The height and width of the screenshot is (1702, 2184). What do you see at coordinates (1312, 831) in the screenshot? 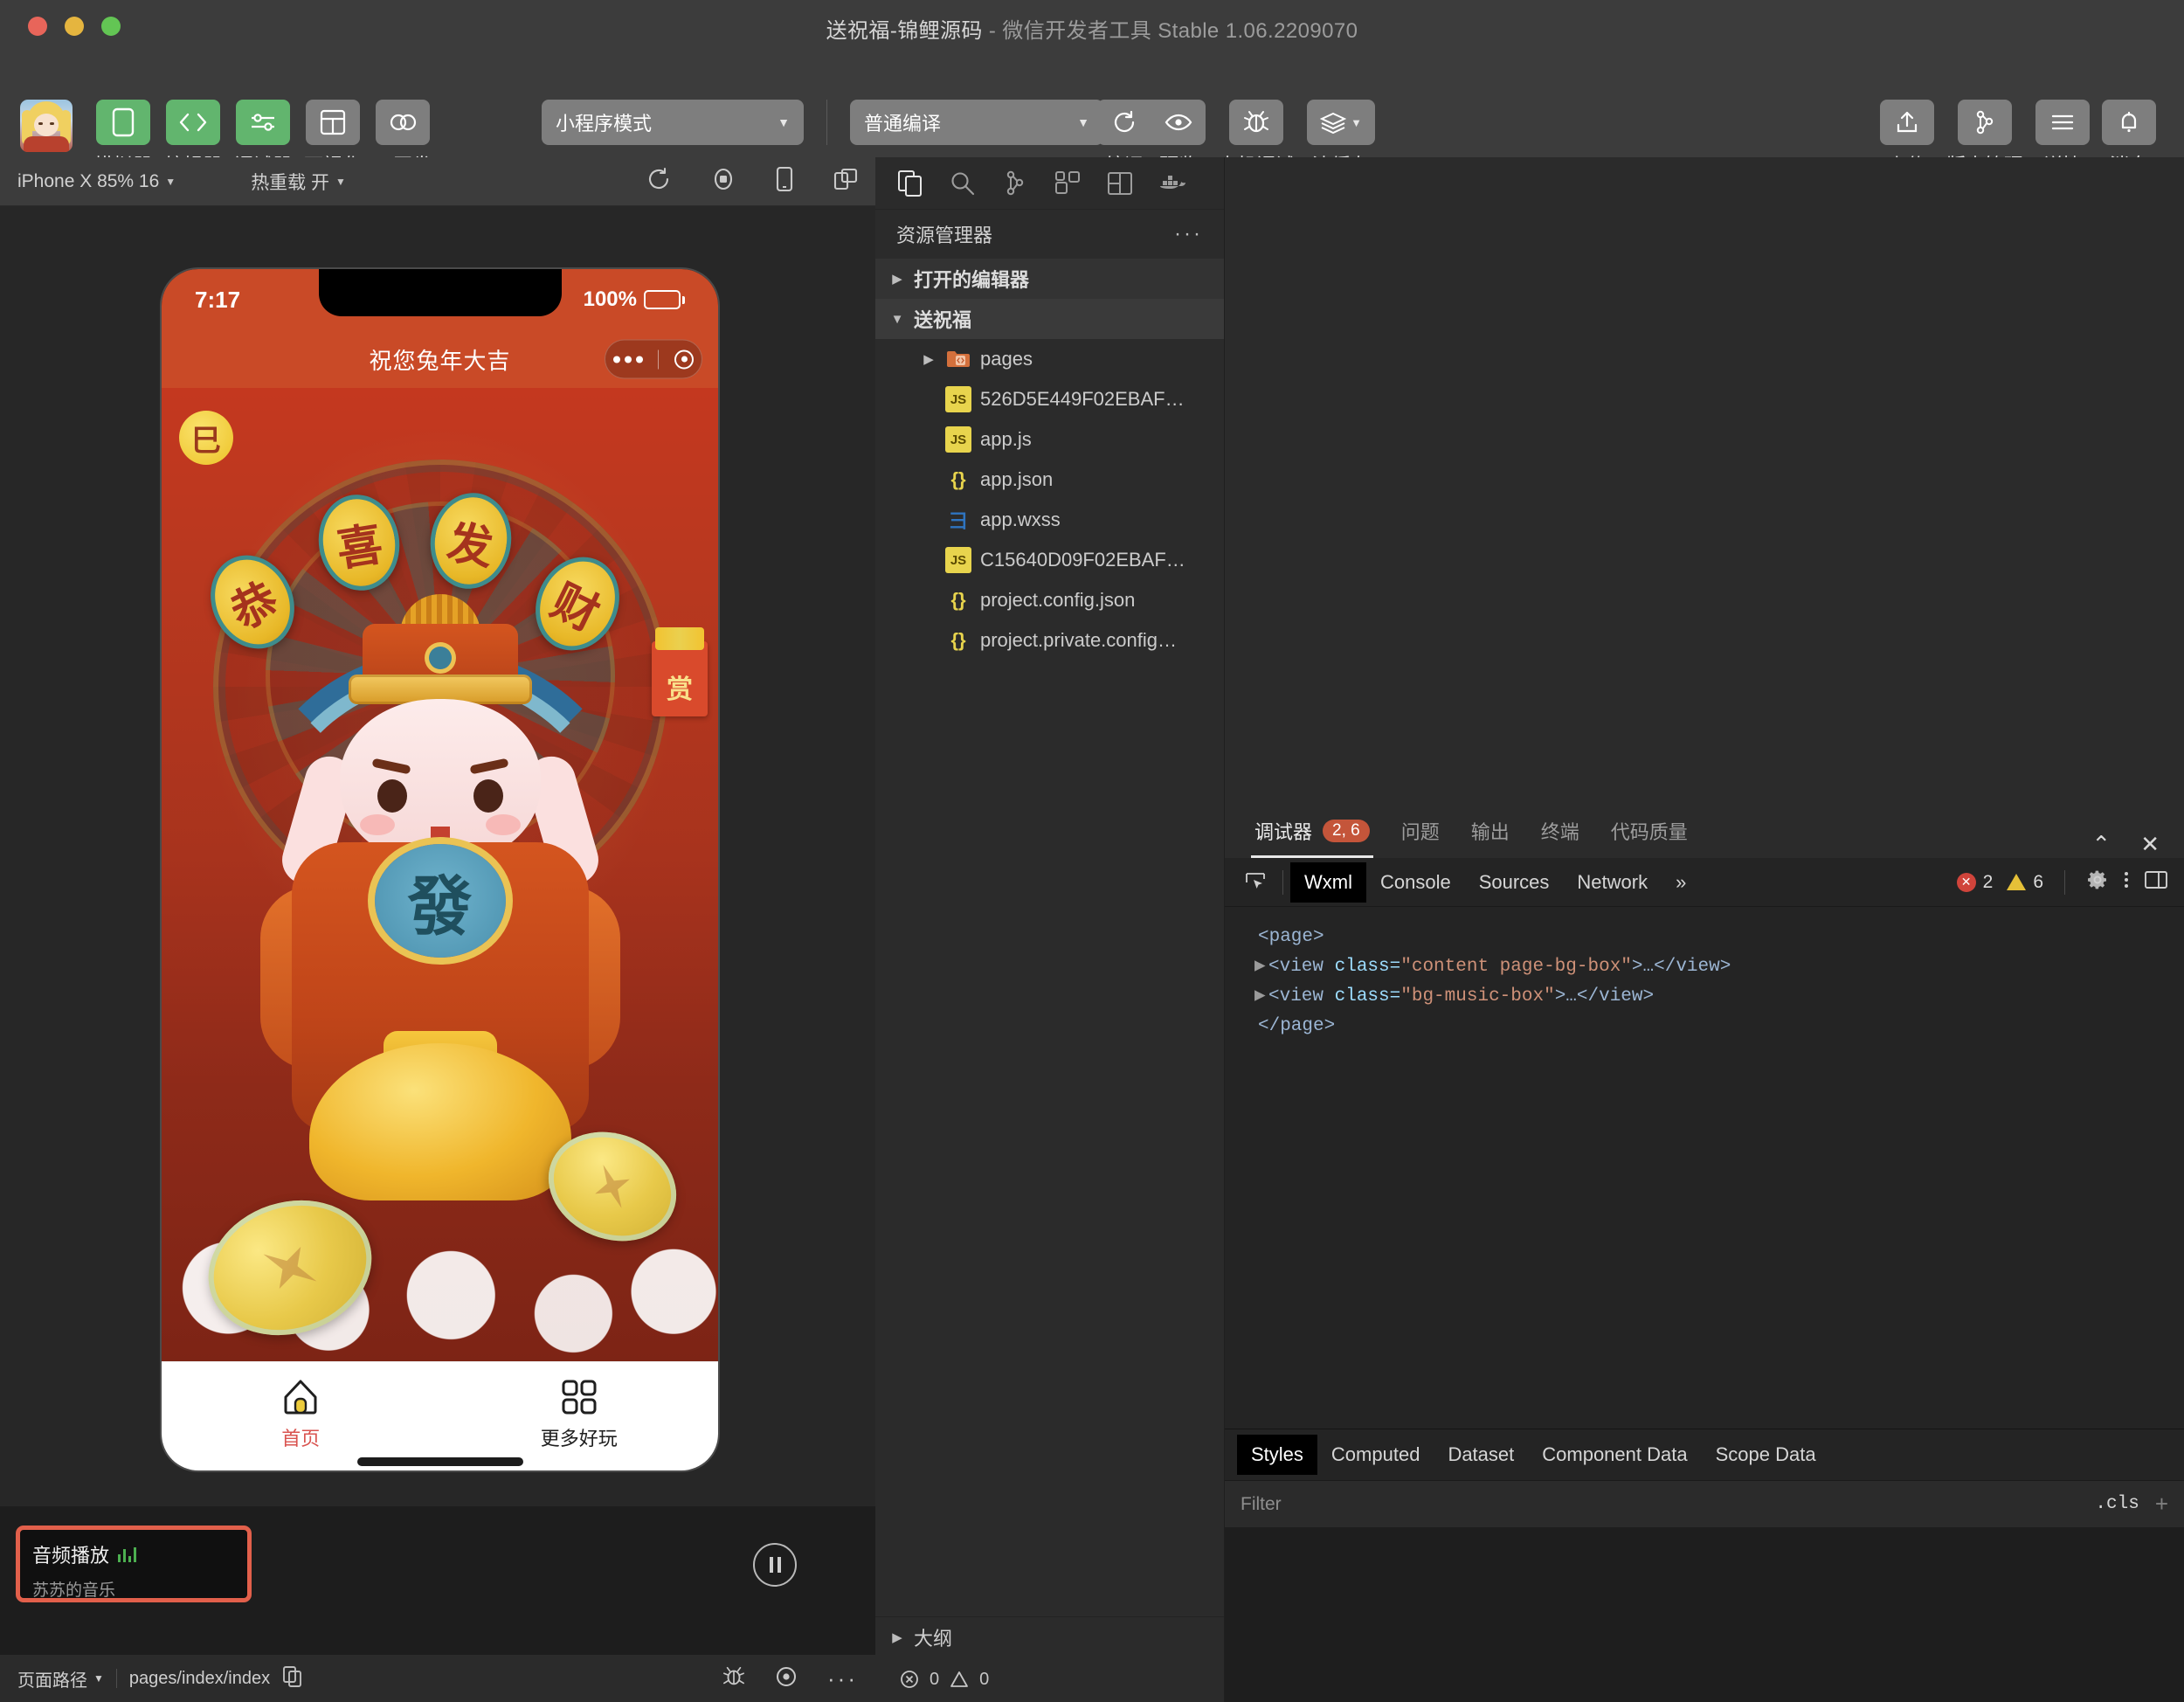
I see `panel-tab-debugger: 调试器 2, 6` at bounding box center [1312, 831].